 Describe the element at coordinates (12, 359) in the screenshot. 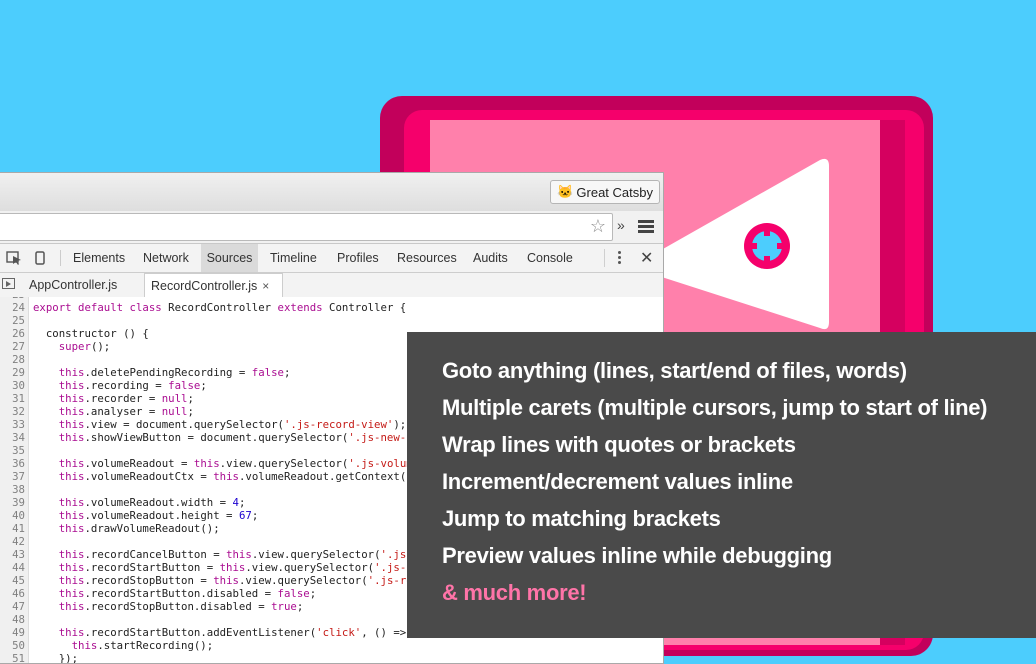

I see `line-number: 28` at that location.